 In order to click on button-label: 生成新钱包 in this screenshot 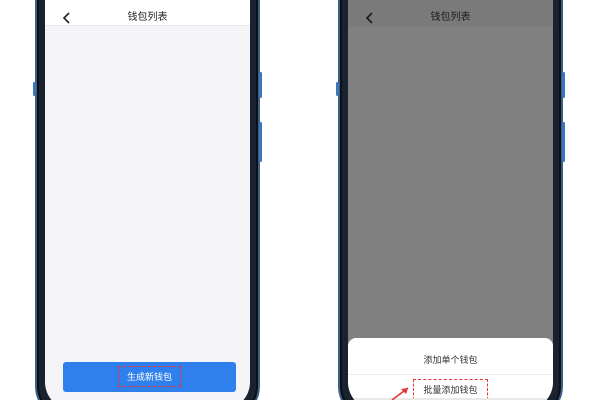, I will do `click(149, 376)`.